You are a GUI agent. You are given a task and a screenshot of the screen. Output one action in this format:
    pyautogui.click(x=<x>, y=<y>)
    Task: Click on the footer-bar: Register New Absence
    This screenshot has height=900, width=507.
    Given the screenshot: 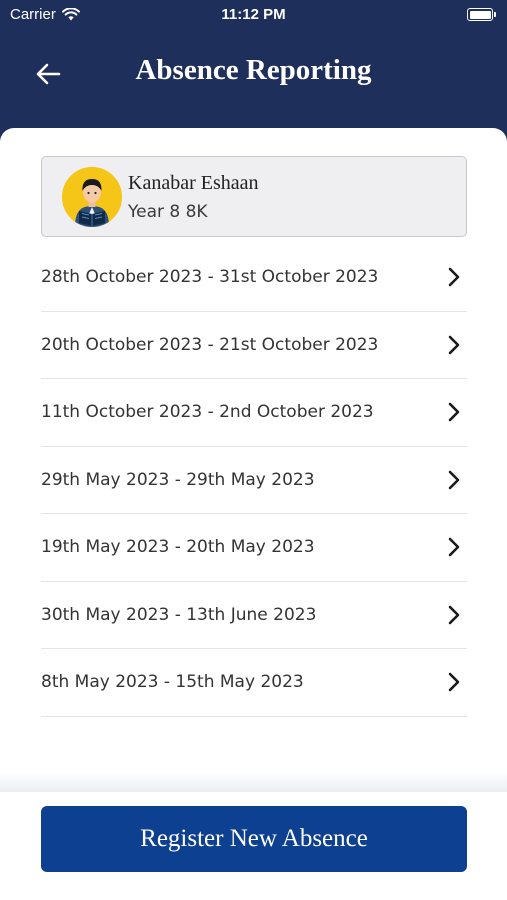 What is the action you would take?
    pyautogui.click(x=253, y=846)
    